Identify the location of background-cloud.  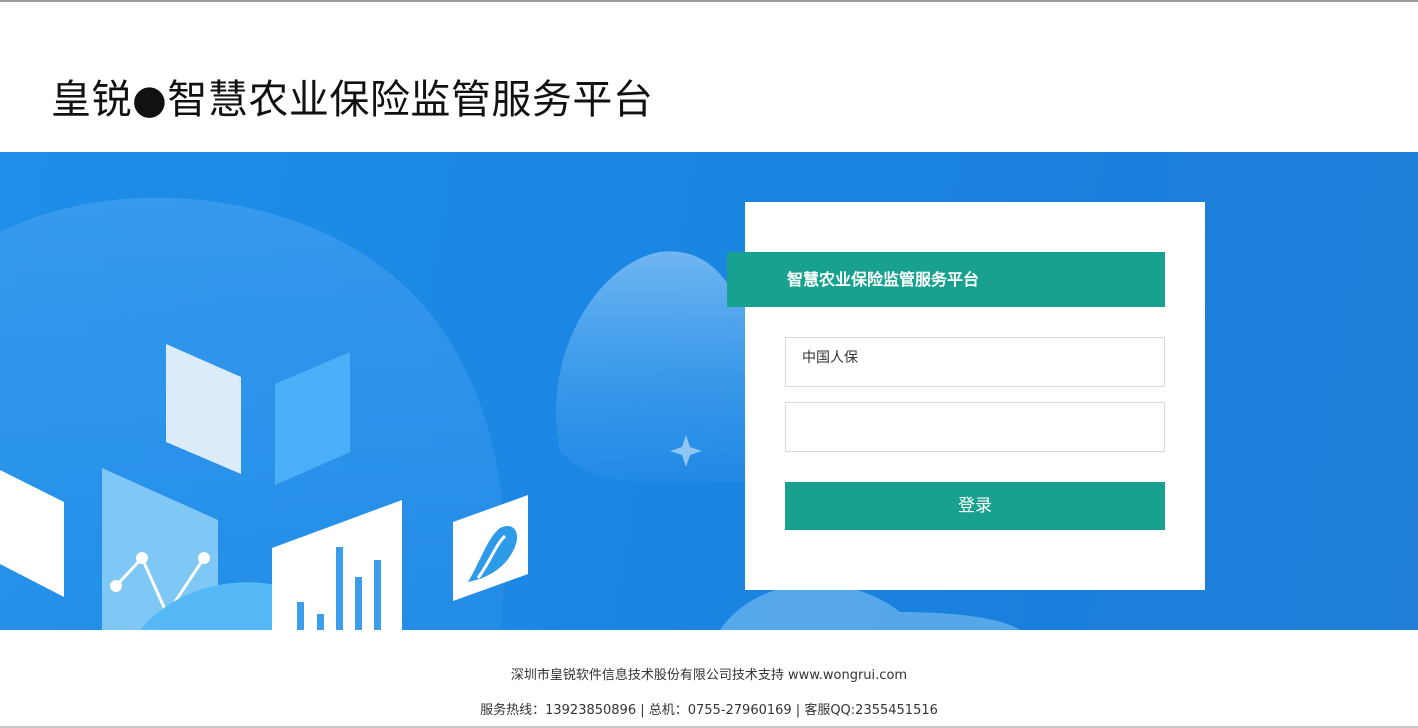
(650, 367).